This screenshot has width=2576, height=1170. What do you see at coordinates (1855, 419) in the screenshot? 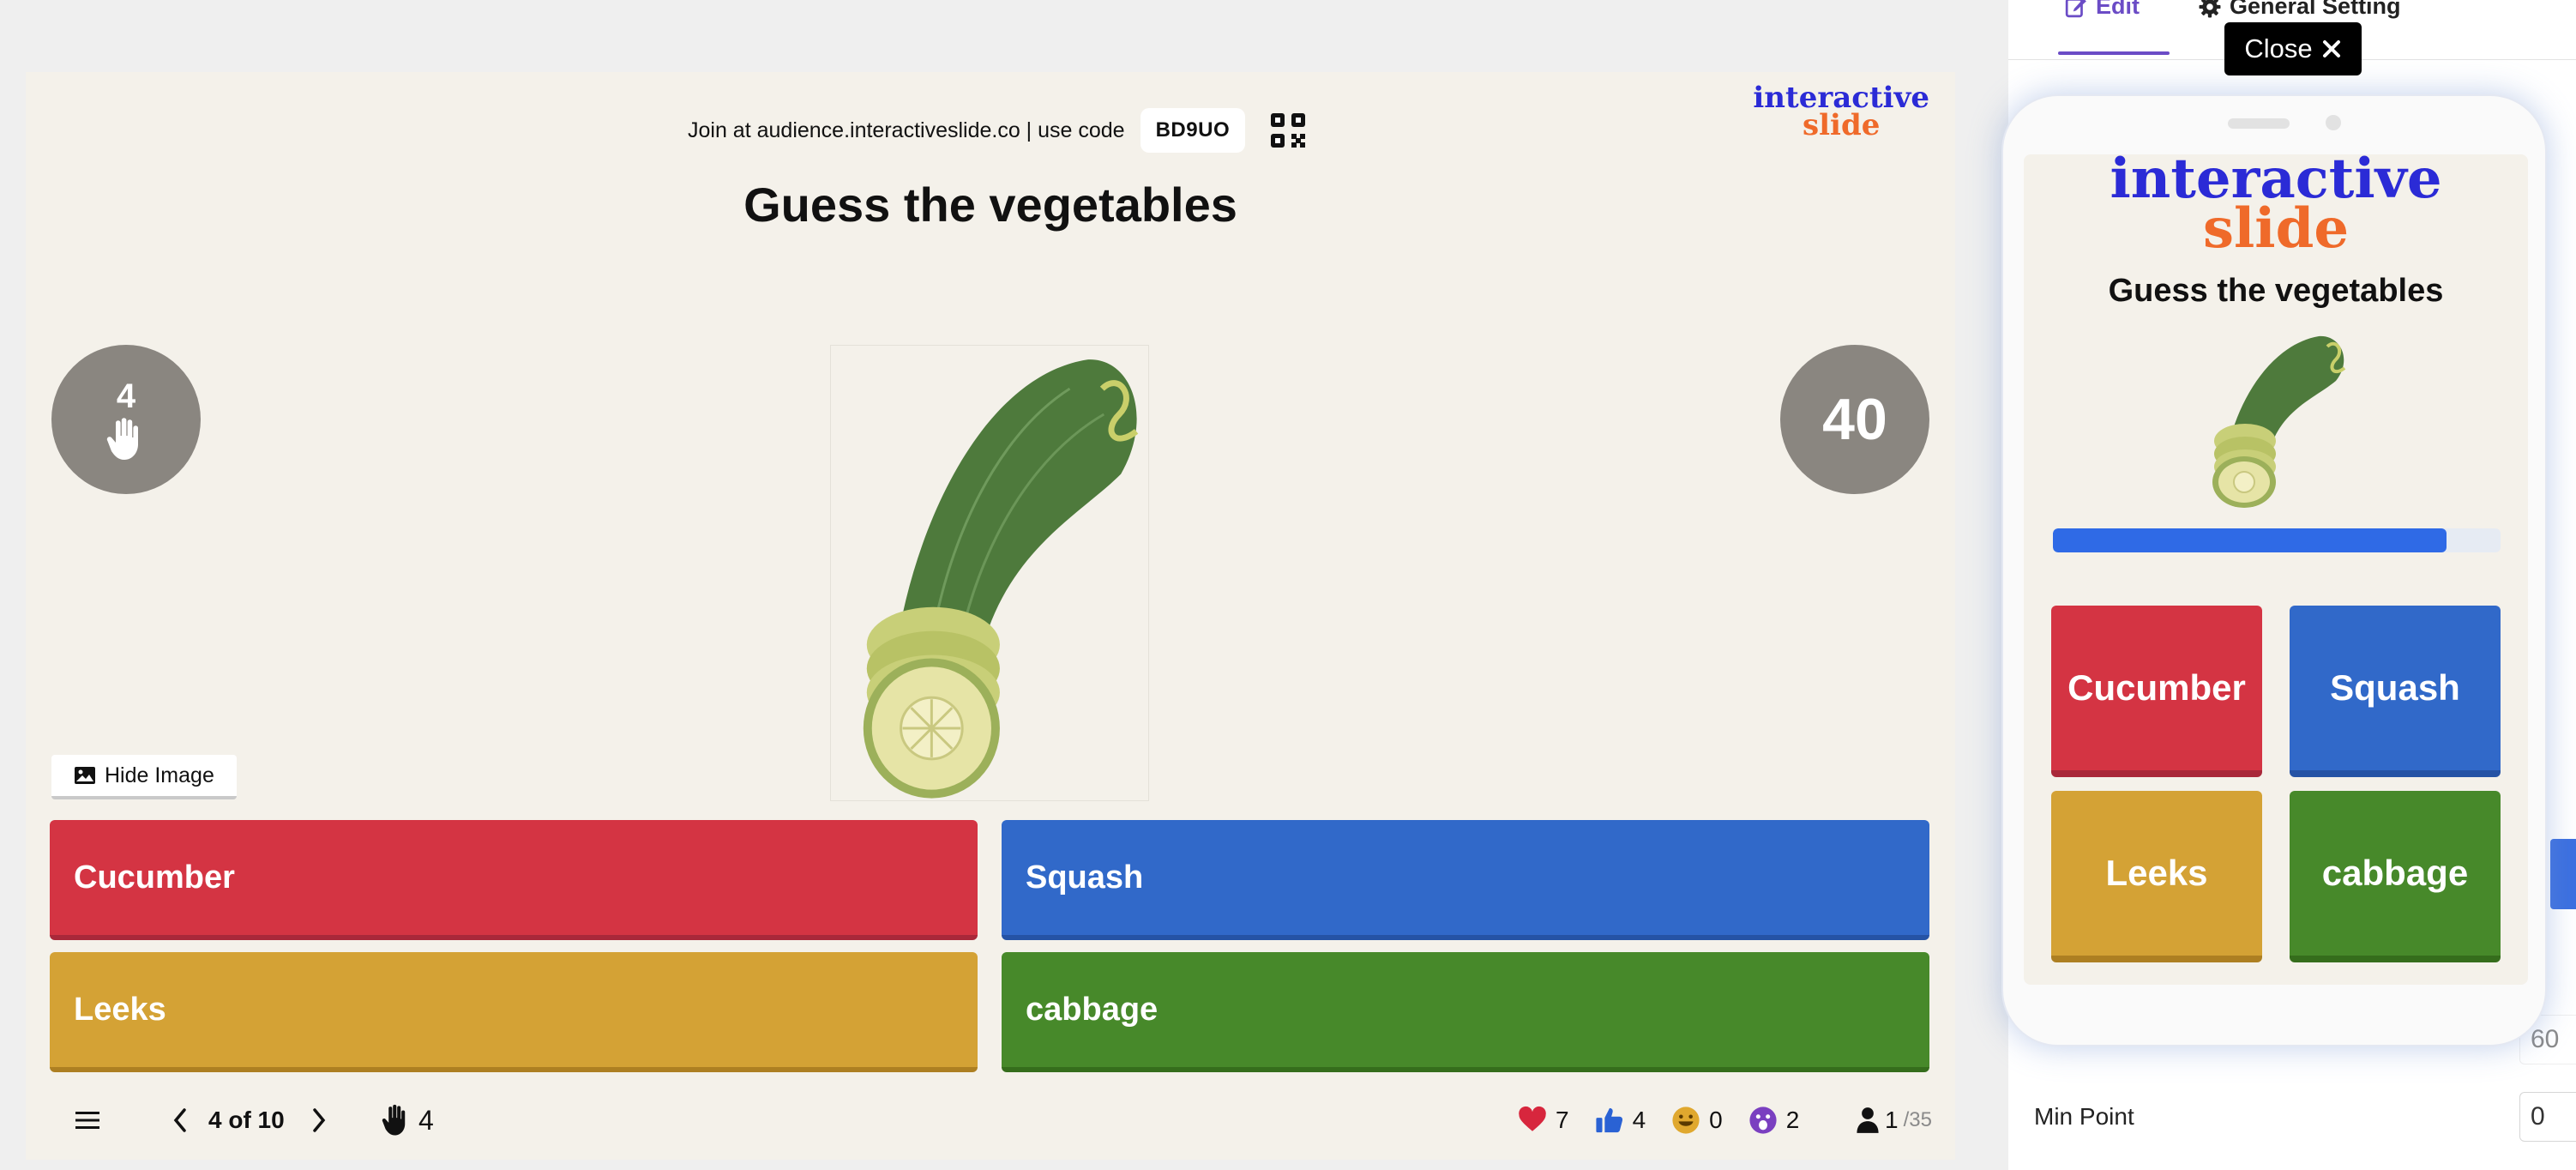
I see `countdown-timer: 40` at bounding box center [1855, 419].